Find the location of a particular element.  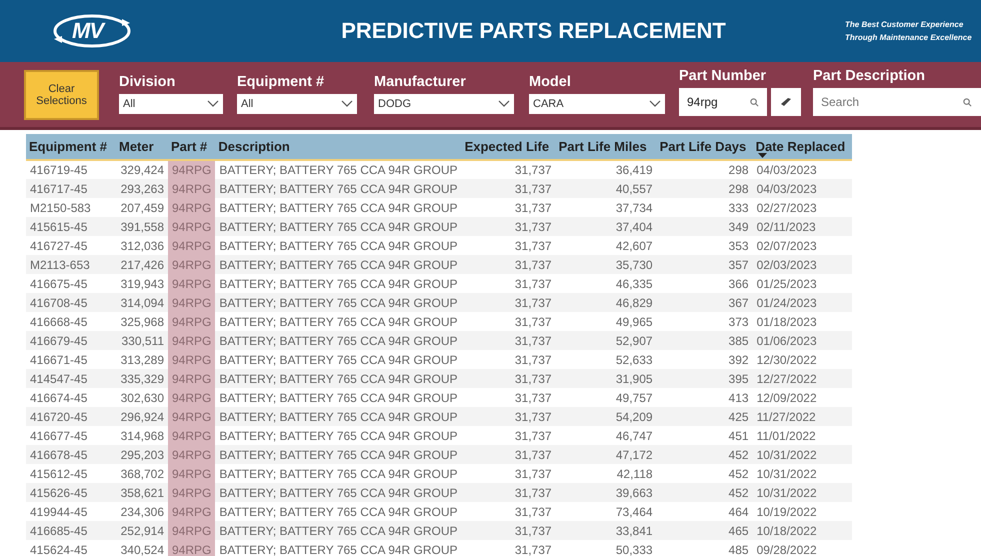

table-cell: 36,419 is located at coordinates (606, 169).